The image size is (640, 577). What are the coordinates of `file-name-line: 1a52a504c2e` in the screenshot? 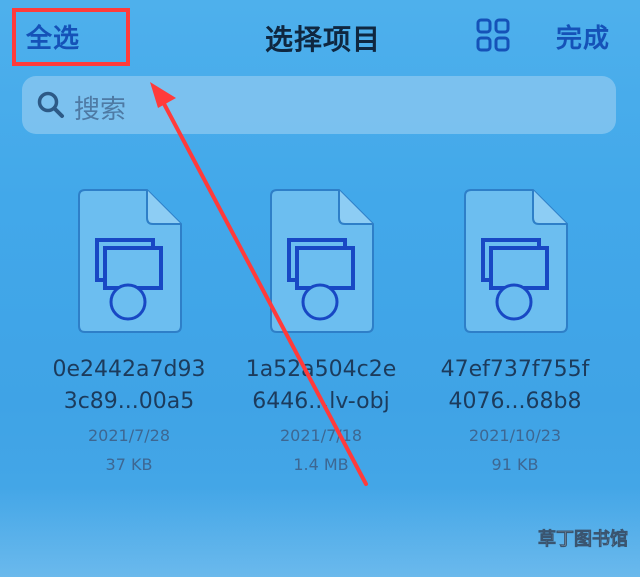 It's located at (321, 369).